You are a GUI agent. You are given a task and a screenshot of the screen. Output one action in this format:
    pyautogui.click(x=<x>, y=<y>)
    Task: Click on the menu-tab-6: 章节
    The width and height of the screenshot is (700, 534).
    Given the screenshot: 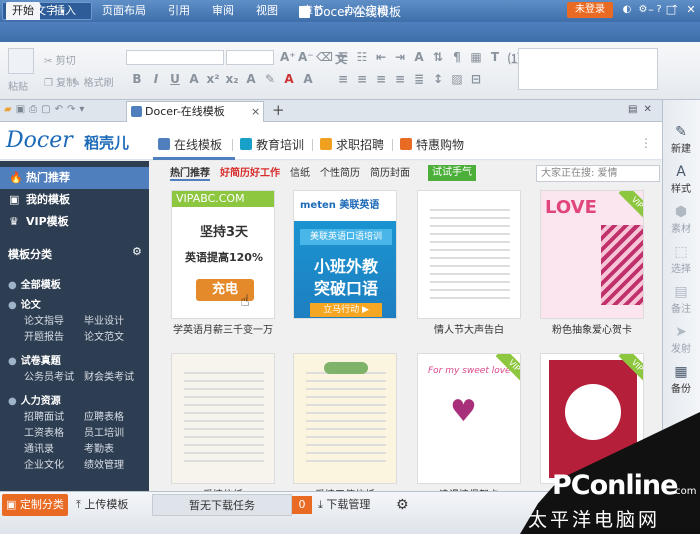 What is the action you would take?
    pyautogui.click(x=313, y=11)
    